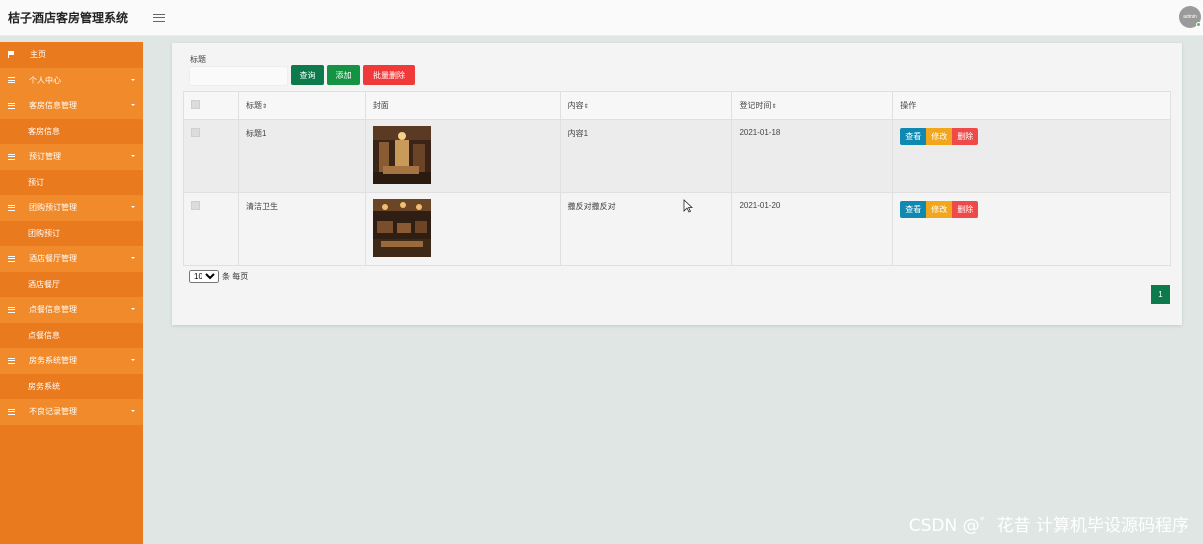 Image resolution: width=1203 pixels, height=544 pixels. I want to click on add-button: 添加, so click(343, 75).